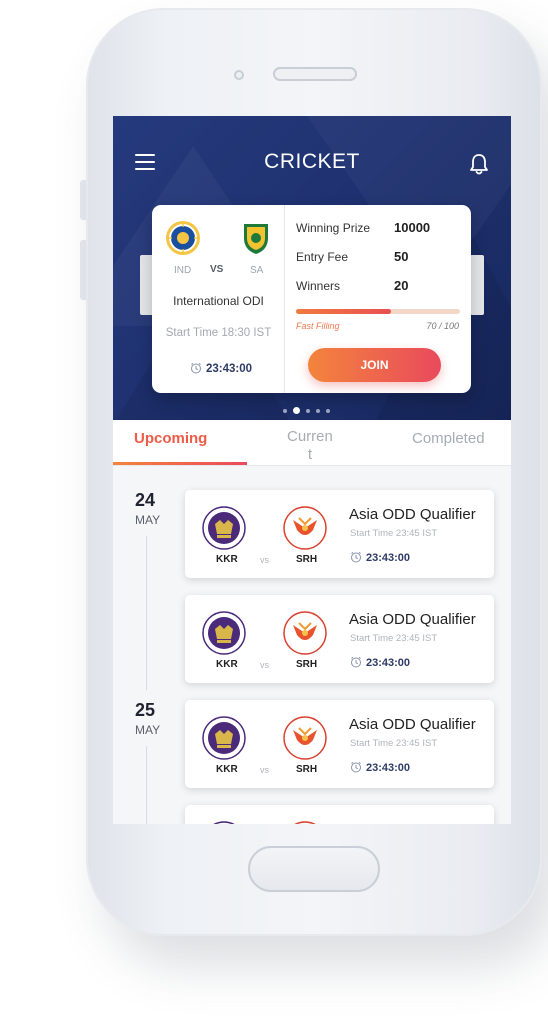  I want to click on app-title: CRICKET, so click(312, 161).